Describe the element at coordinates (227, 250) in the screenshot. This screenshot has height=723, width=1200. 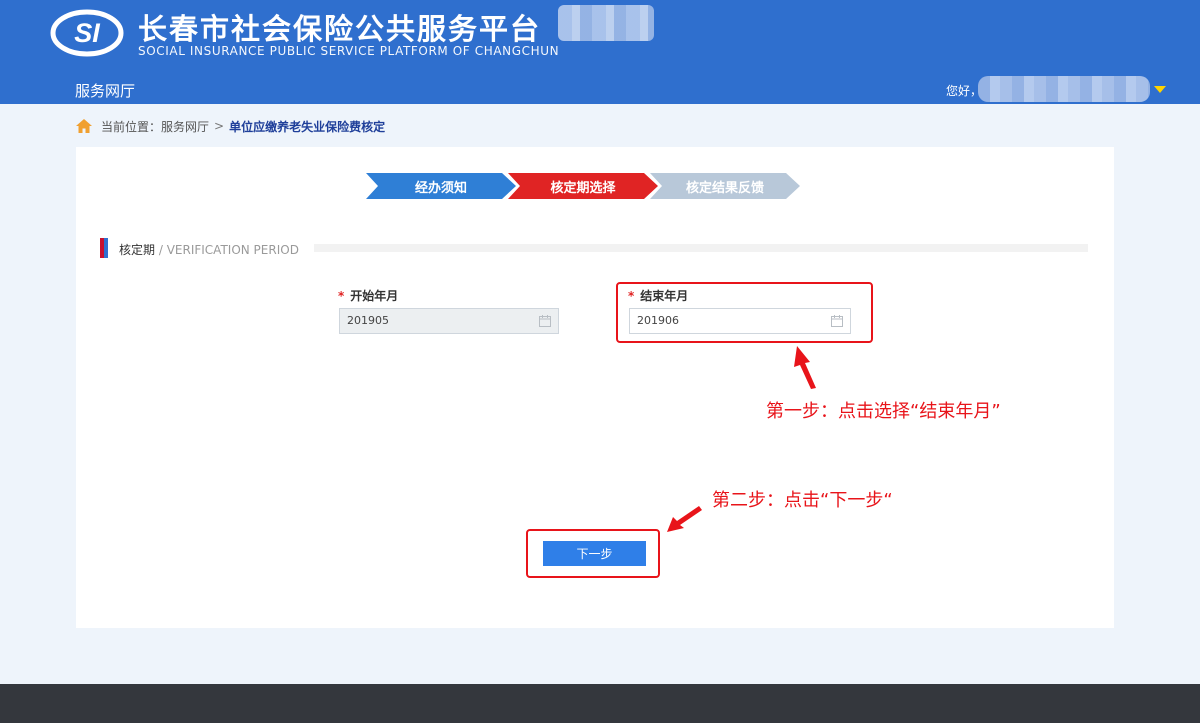
I see `section-title-en: / VERIFICATION PERIOD` at that location.